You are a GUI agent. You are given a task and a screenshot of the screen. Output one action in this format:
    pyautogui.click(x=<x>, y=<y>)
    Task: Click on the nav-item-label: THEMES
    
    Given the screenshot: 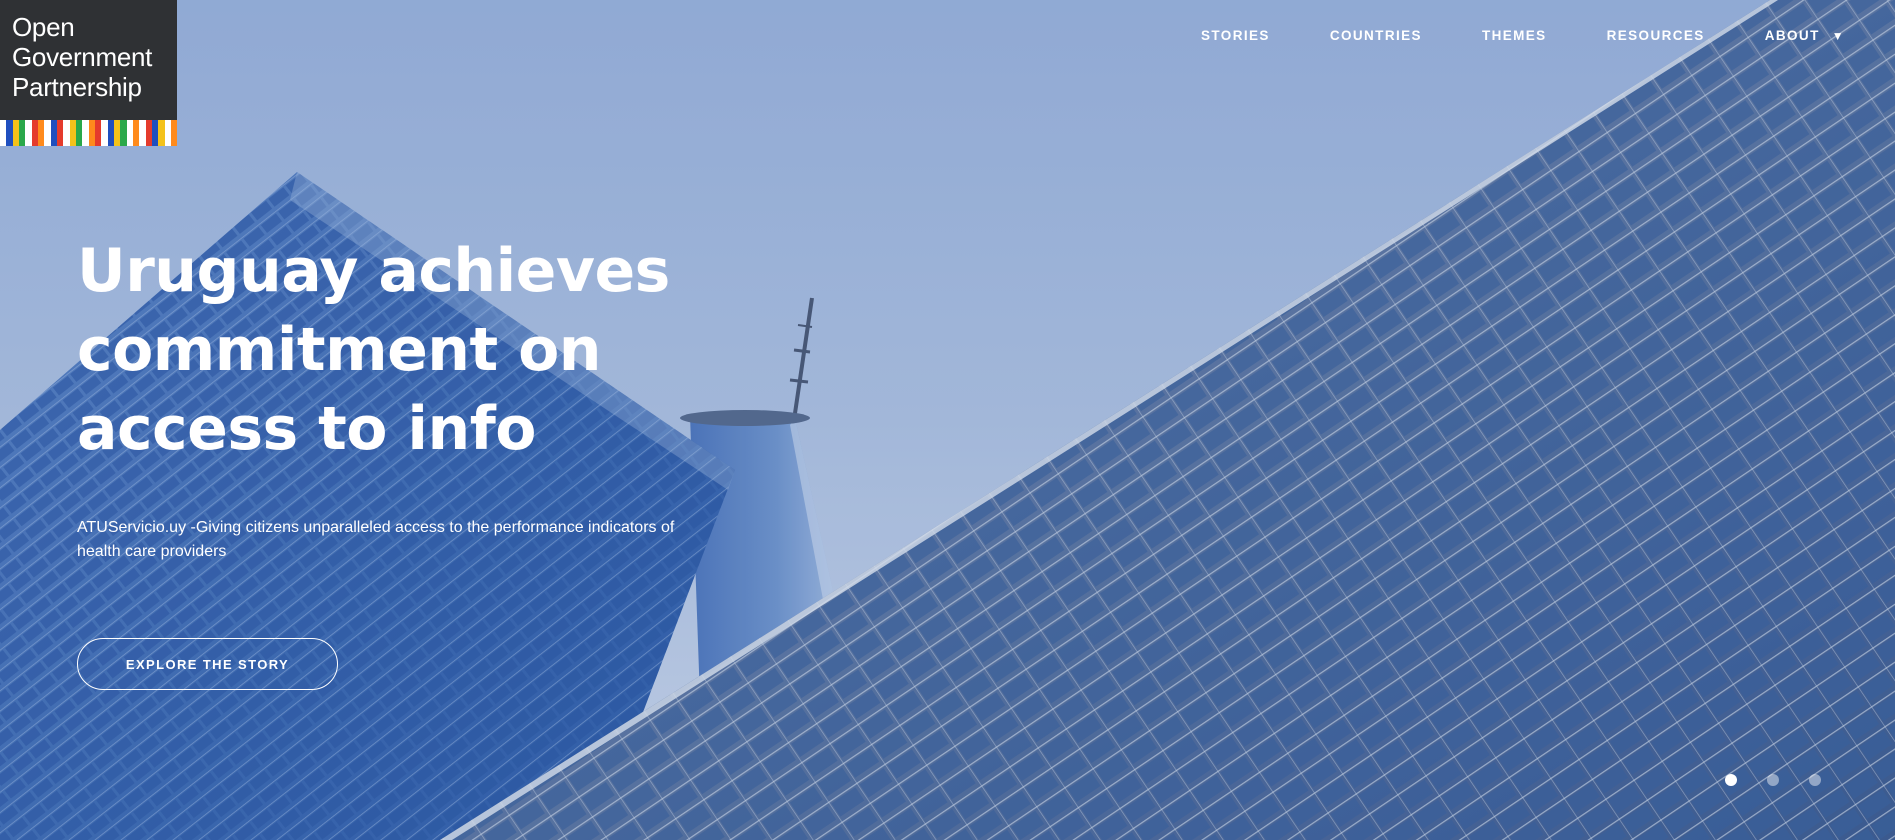 What is the action you would take?
    pyautogui.click(x=1514, y=35)
    